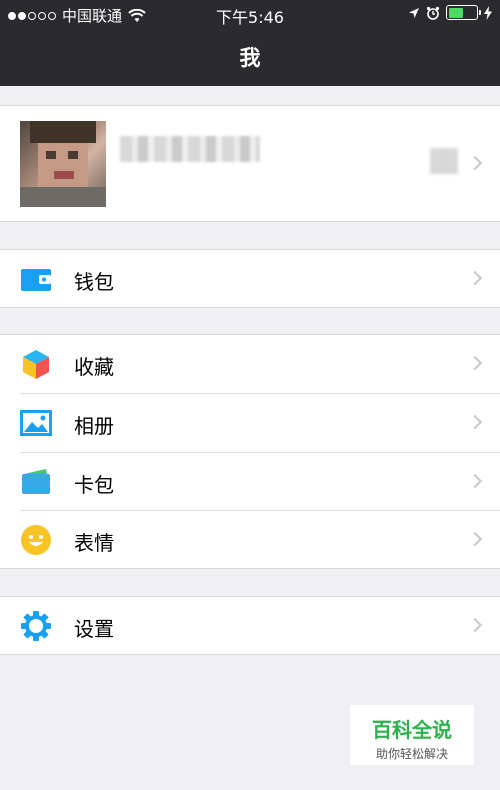 Image resolution: width=500 pixels, height=790 pixels. Describe the element at coordinates (36, 364) in the screenshot. I see `cube-icon` at that location.